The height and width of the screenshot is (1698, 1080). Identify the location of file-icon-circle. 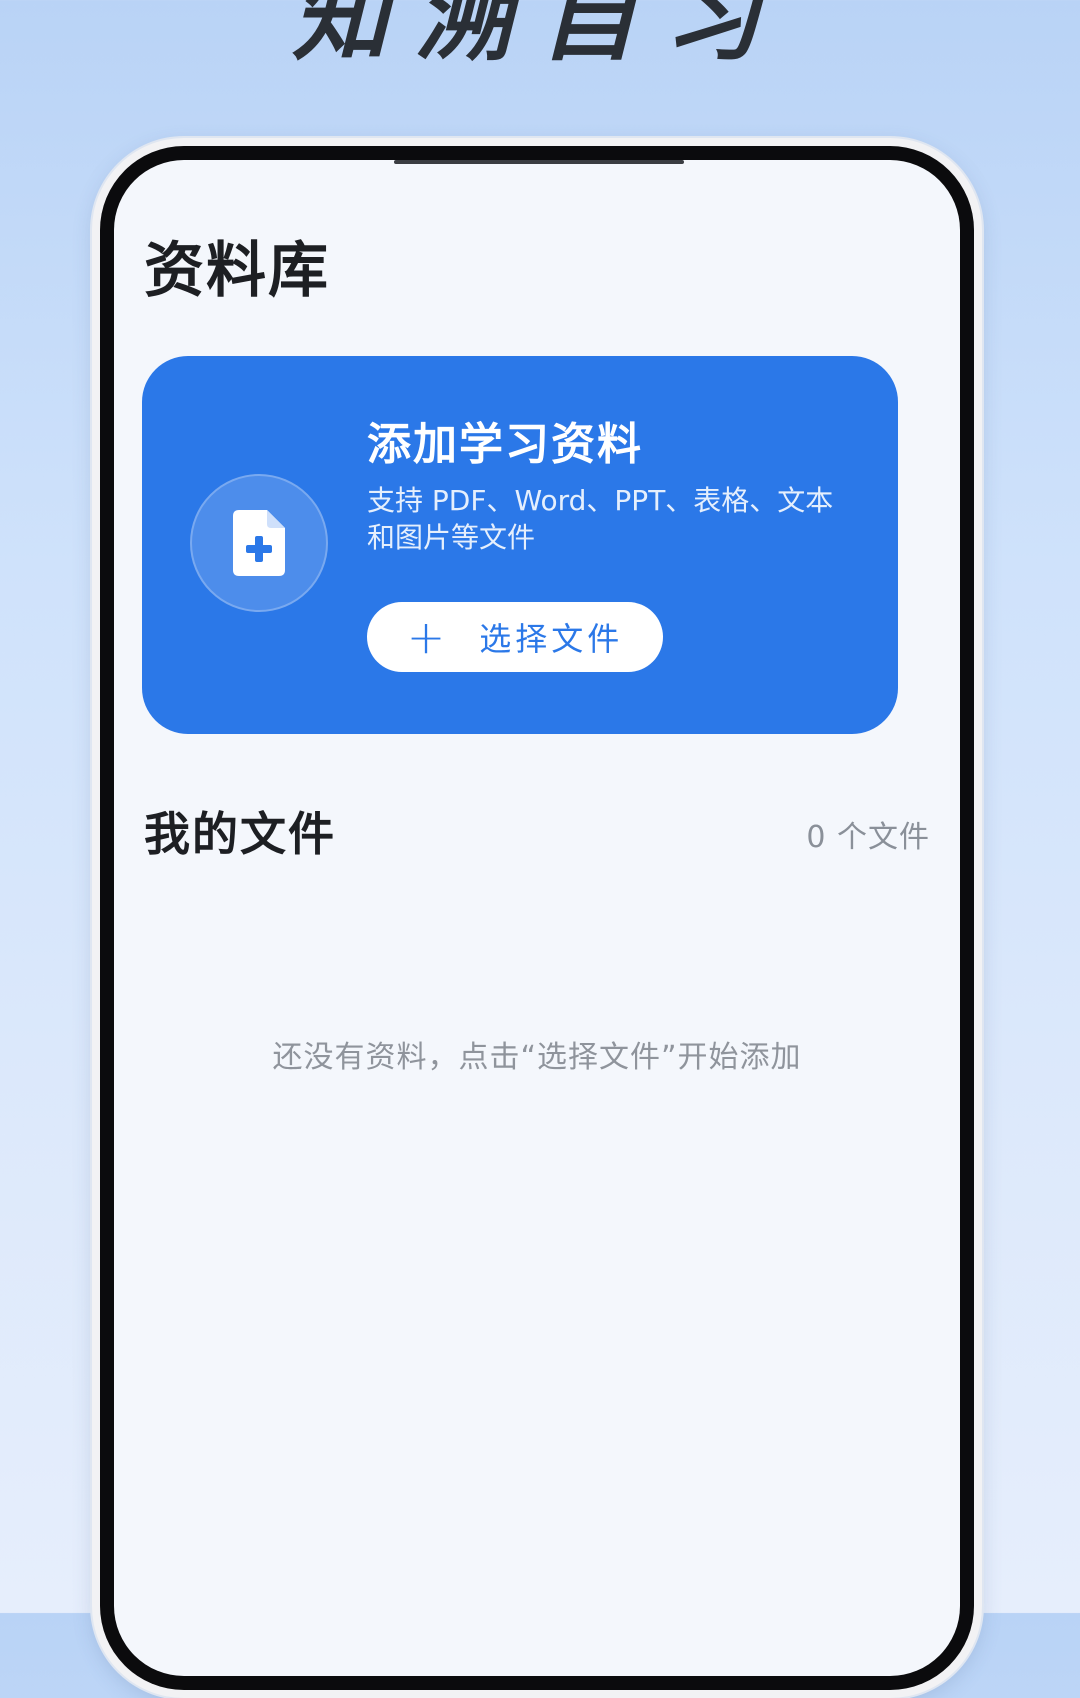
(259, 543).